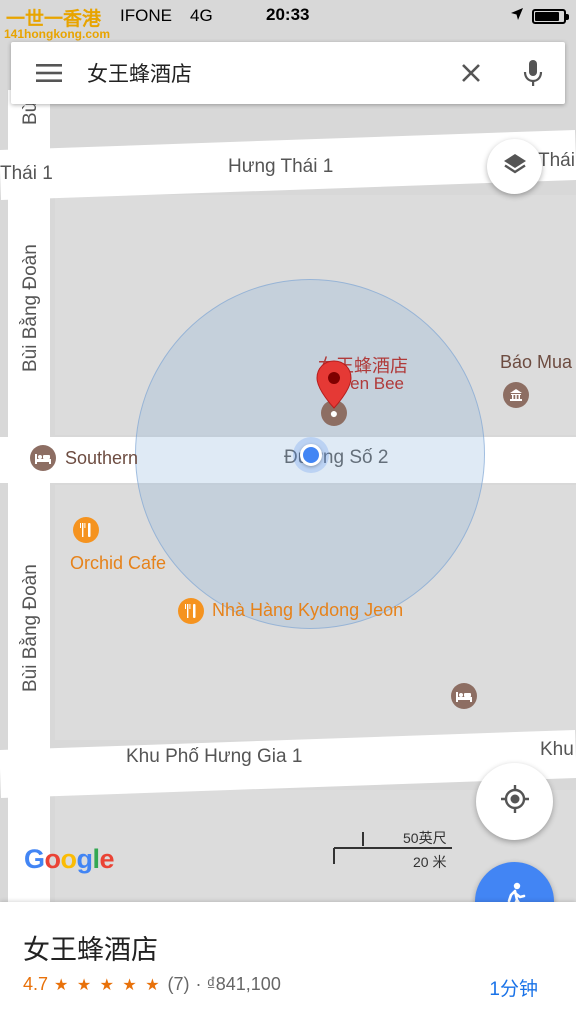 This screenshot has width=576, height=1024. I want to click on place-meta: 4.7 ★ ★ ★ ★ ★ (7) · ₫841,100, so click(152, 984).